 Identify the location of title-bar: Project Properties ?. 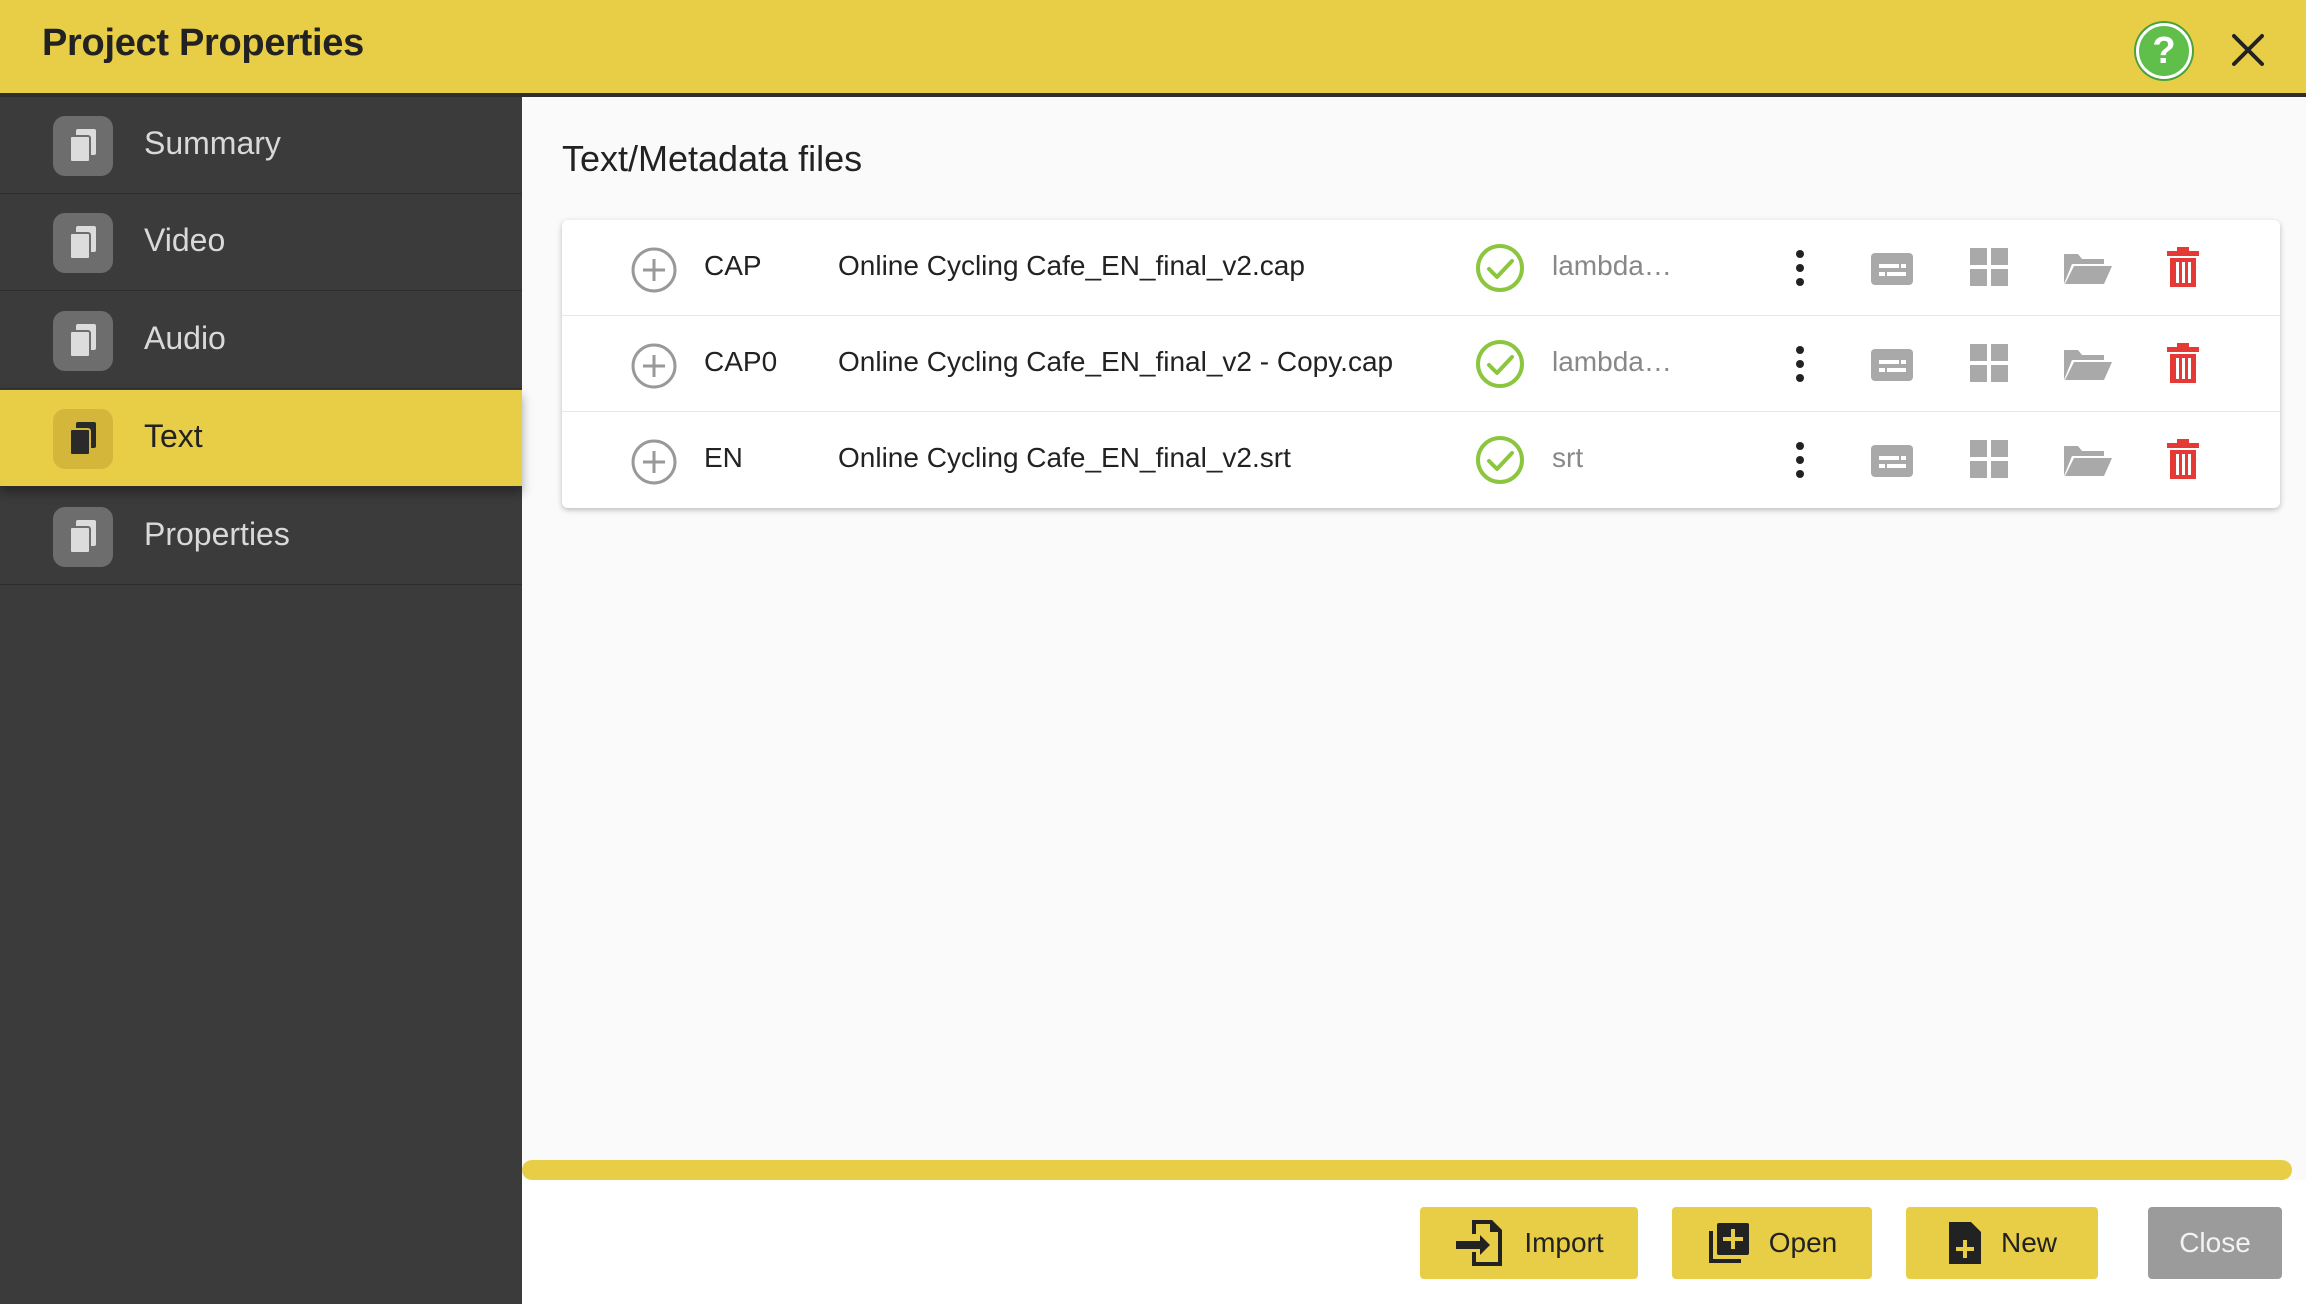
(1153, 48).